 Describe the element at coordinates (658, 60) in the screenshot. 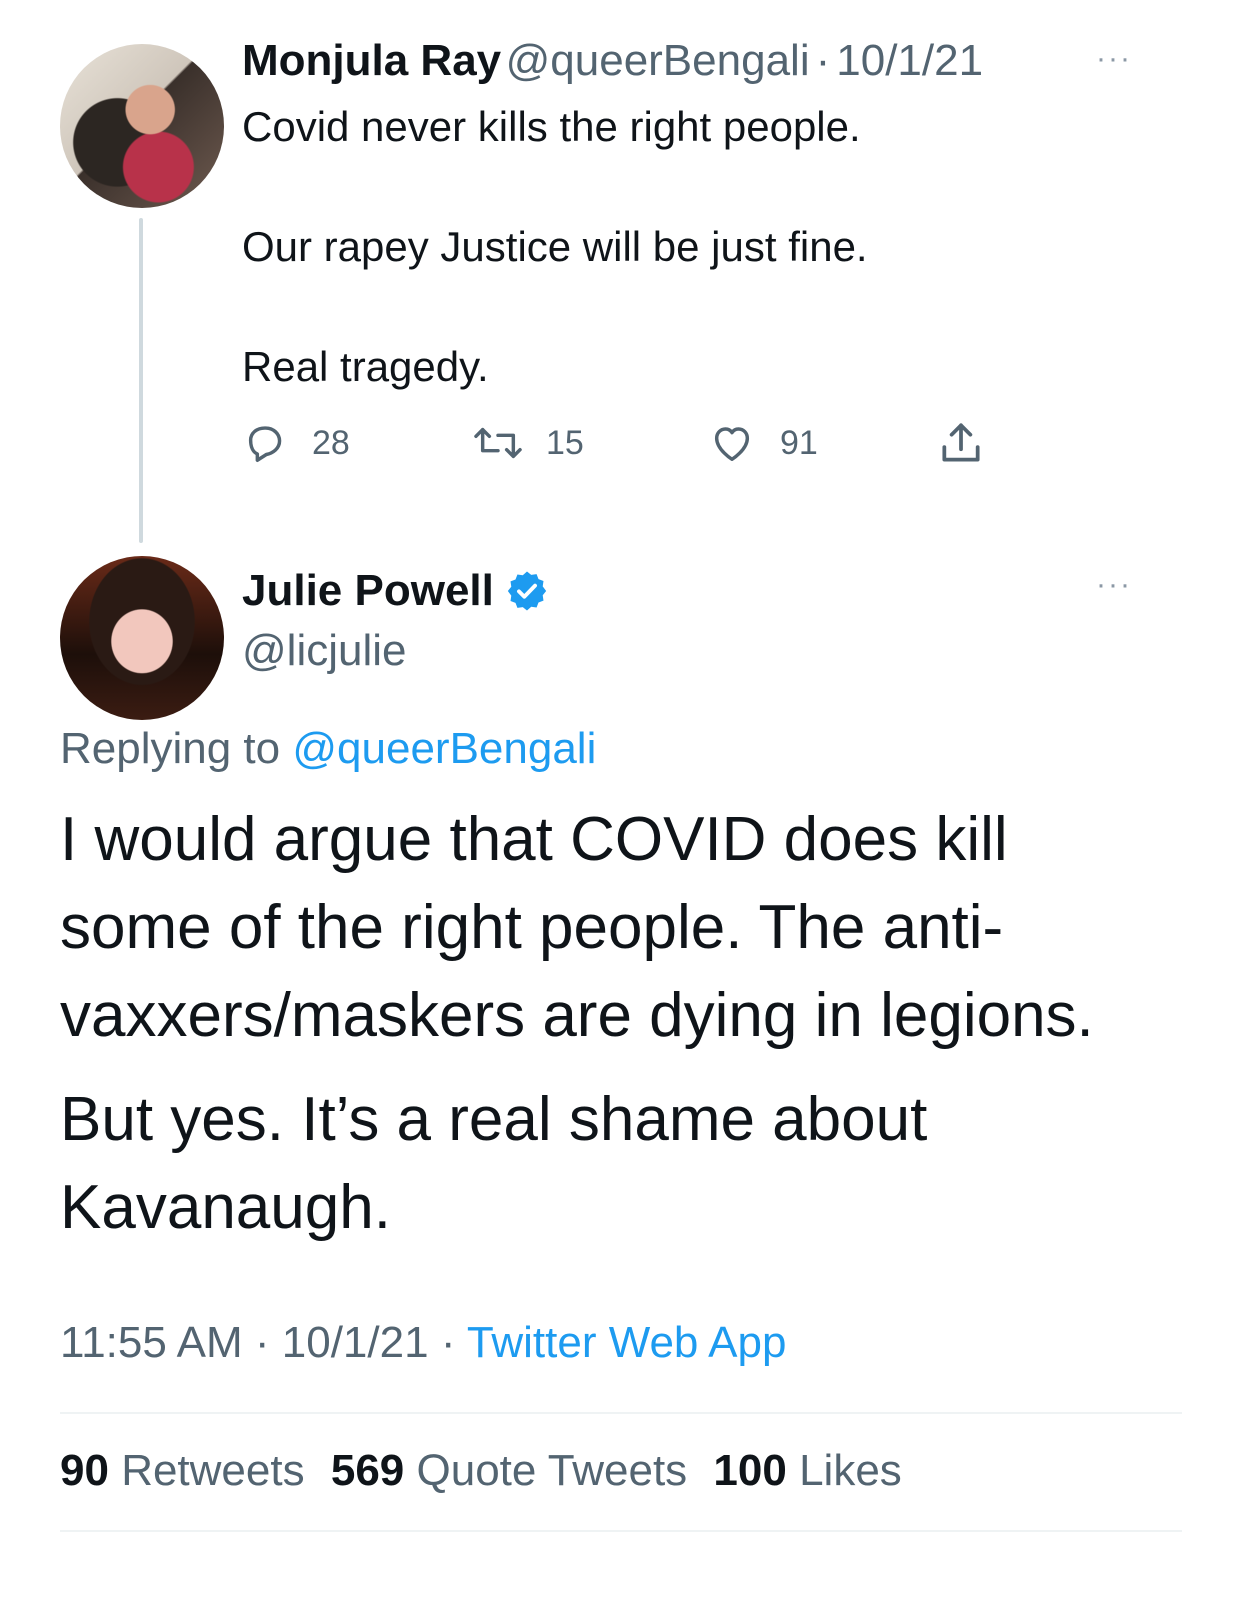

I see `parent-author-handle: @queerBengali` at that location.